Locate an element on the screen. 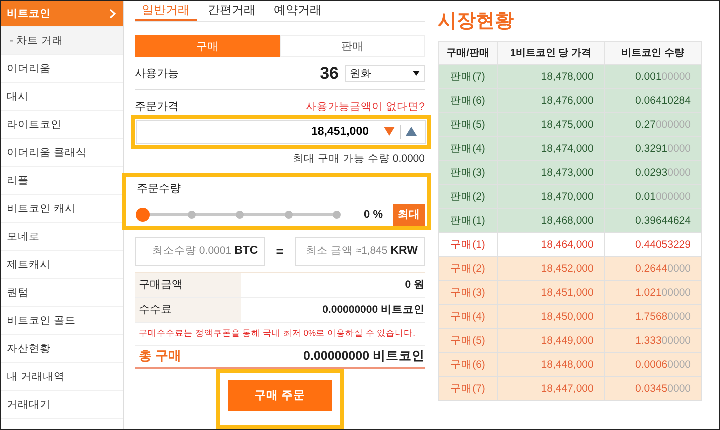  table-cell: 18,452,000 is located at coordinates (551, 268).